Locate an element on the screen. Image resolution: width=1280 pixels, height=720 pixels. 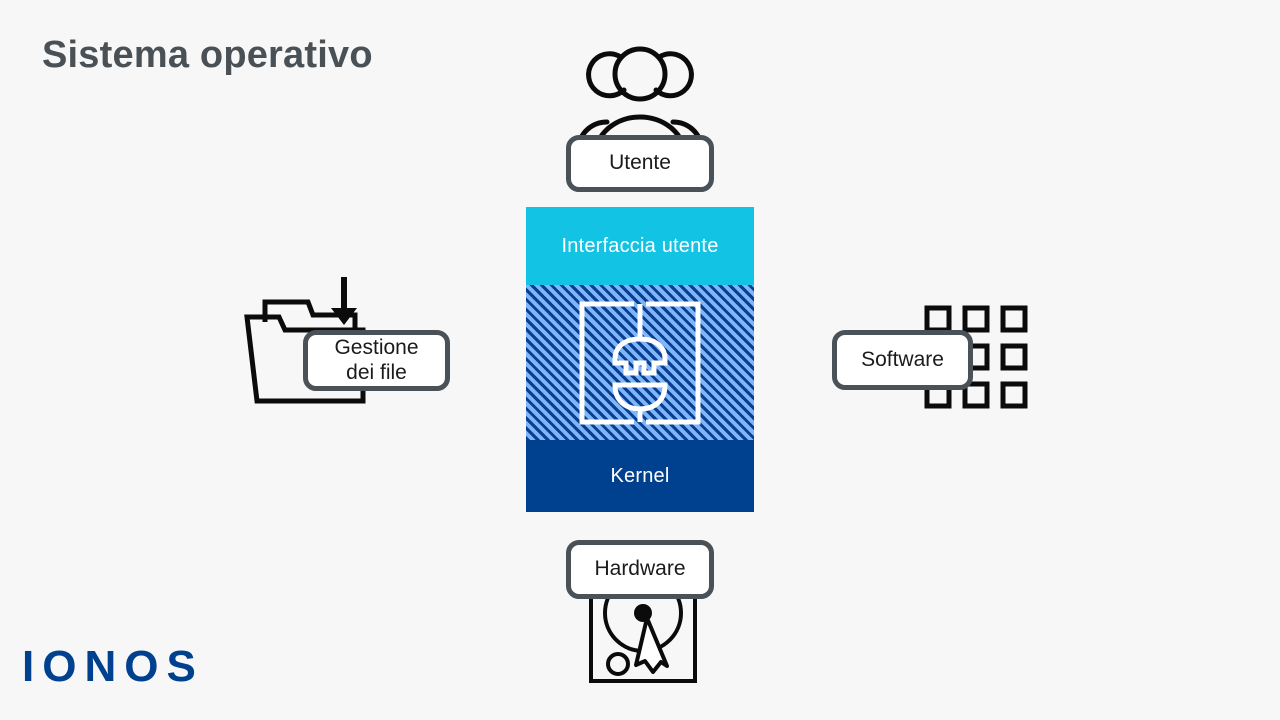
node-label-hardware: Hardware is located at coordinates (640, 569).